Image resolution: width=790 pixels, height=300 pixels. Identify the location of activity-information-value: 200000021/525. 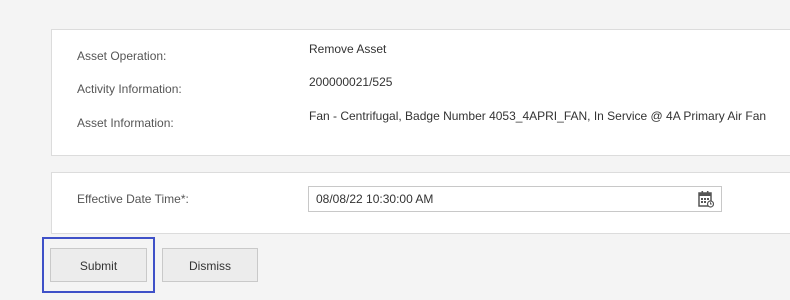
(351, 82).